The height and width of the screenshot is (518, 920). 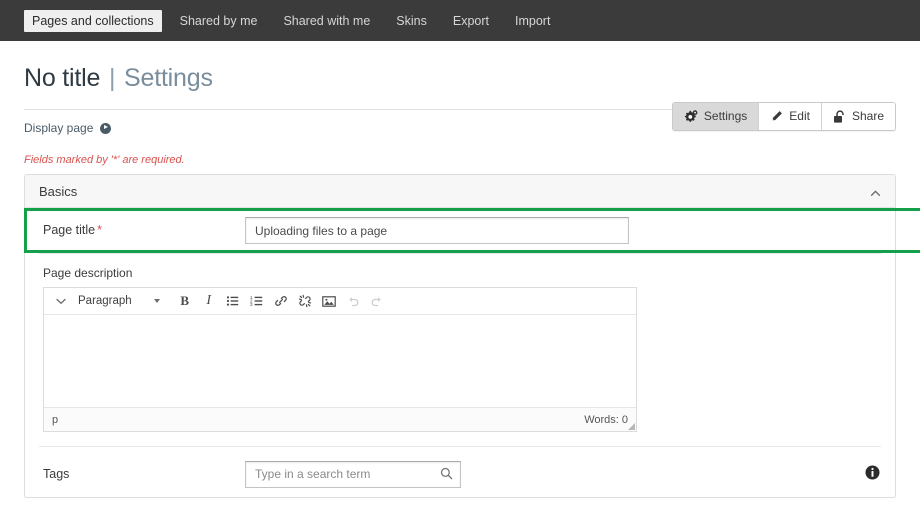 I want to click on info-icon, so click(x=872, y=475).